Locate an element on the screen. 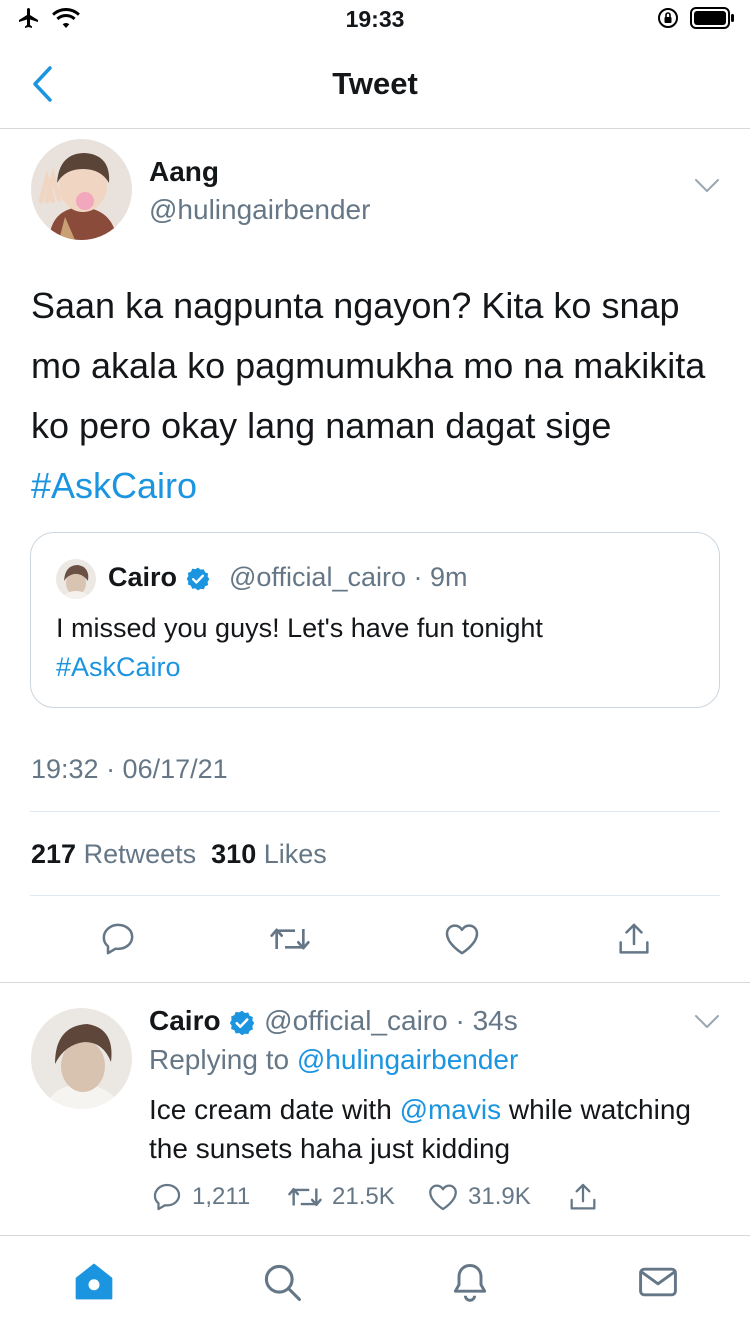 This screenshot has width=750, height=1334. status-time: 19:33 is located at coordinates (375, 19).